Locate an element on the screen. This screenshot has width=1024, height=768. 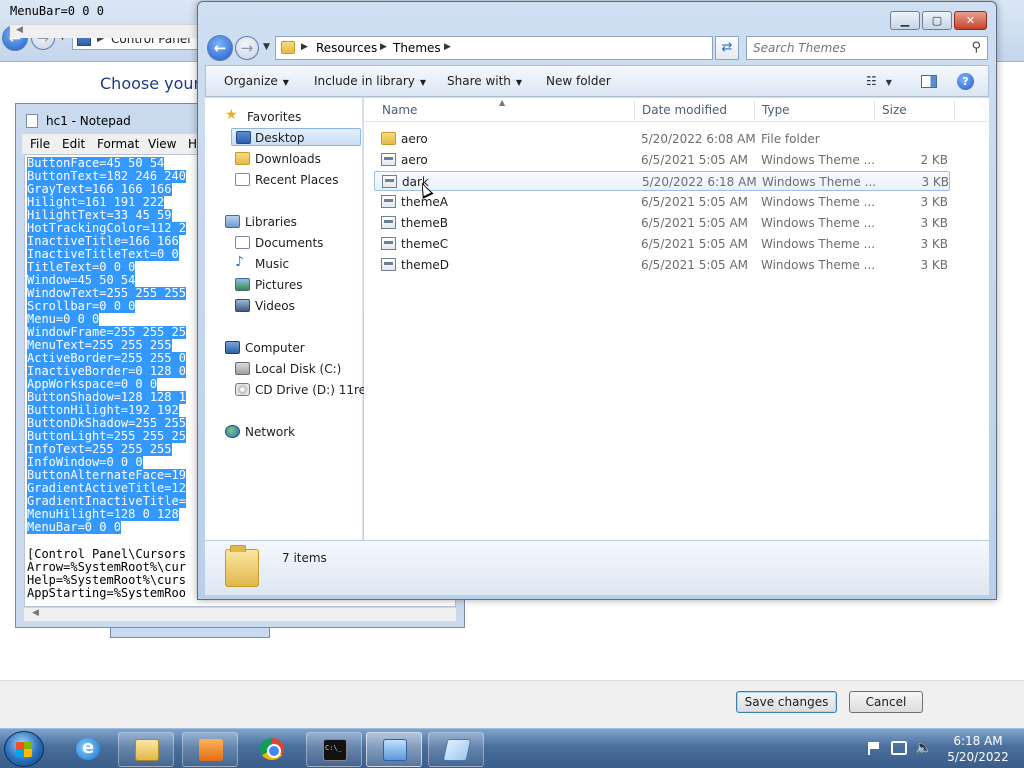
taskbar-command-prompt is located at coordinates (334, 749).